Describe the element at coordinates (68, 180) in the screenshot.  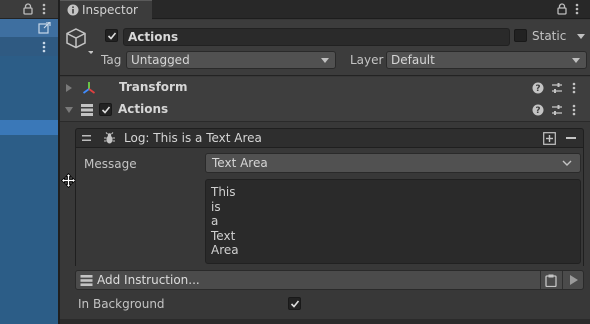
I see `move-cursor-icon` at that location.